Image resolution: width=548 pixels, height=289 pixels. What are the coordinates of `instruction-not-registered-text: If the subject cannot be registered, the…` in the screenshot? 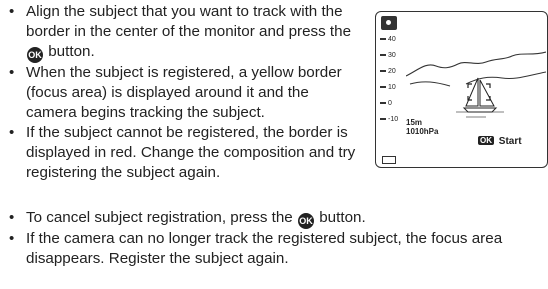 It's located at (191, 152).